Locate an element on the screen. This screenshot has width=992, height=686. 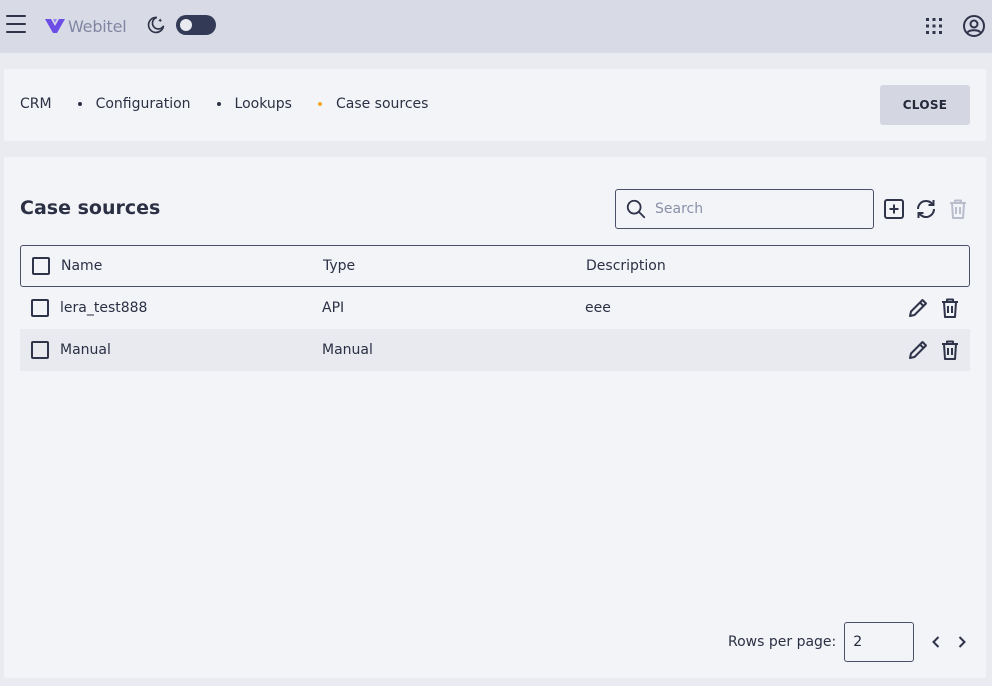
cell-description: eee is located at coordinates (598, 308).